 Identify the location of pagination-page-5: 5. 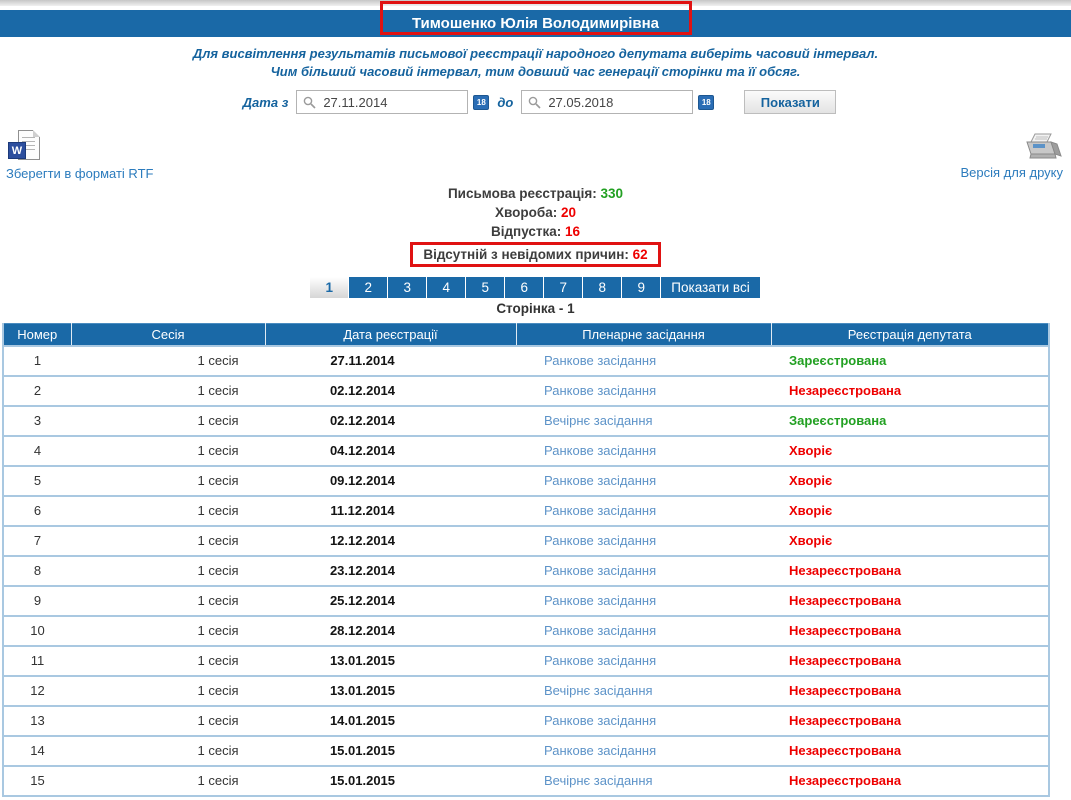
(485, 287).